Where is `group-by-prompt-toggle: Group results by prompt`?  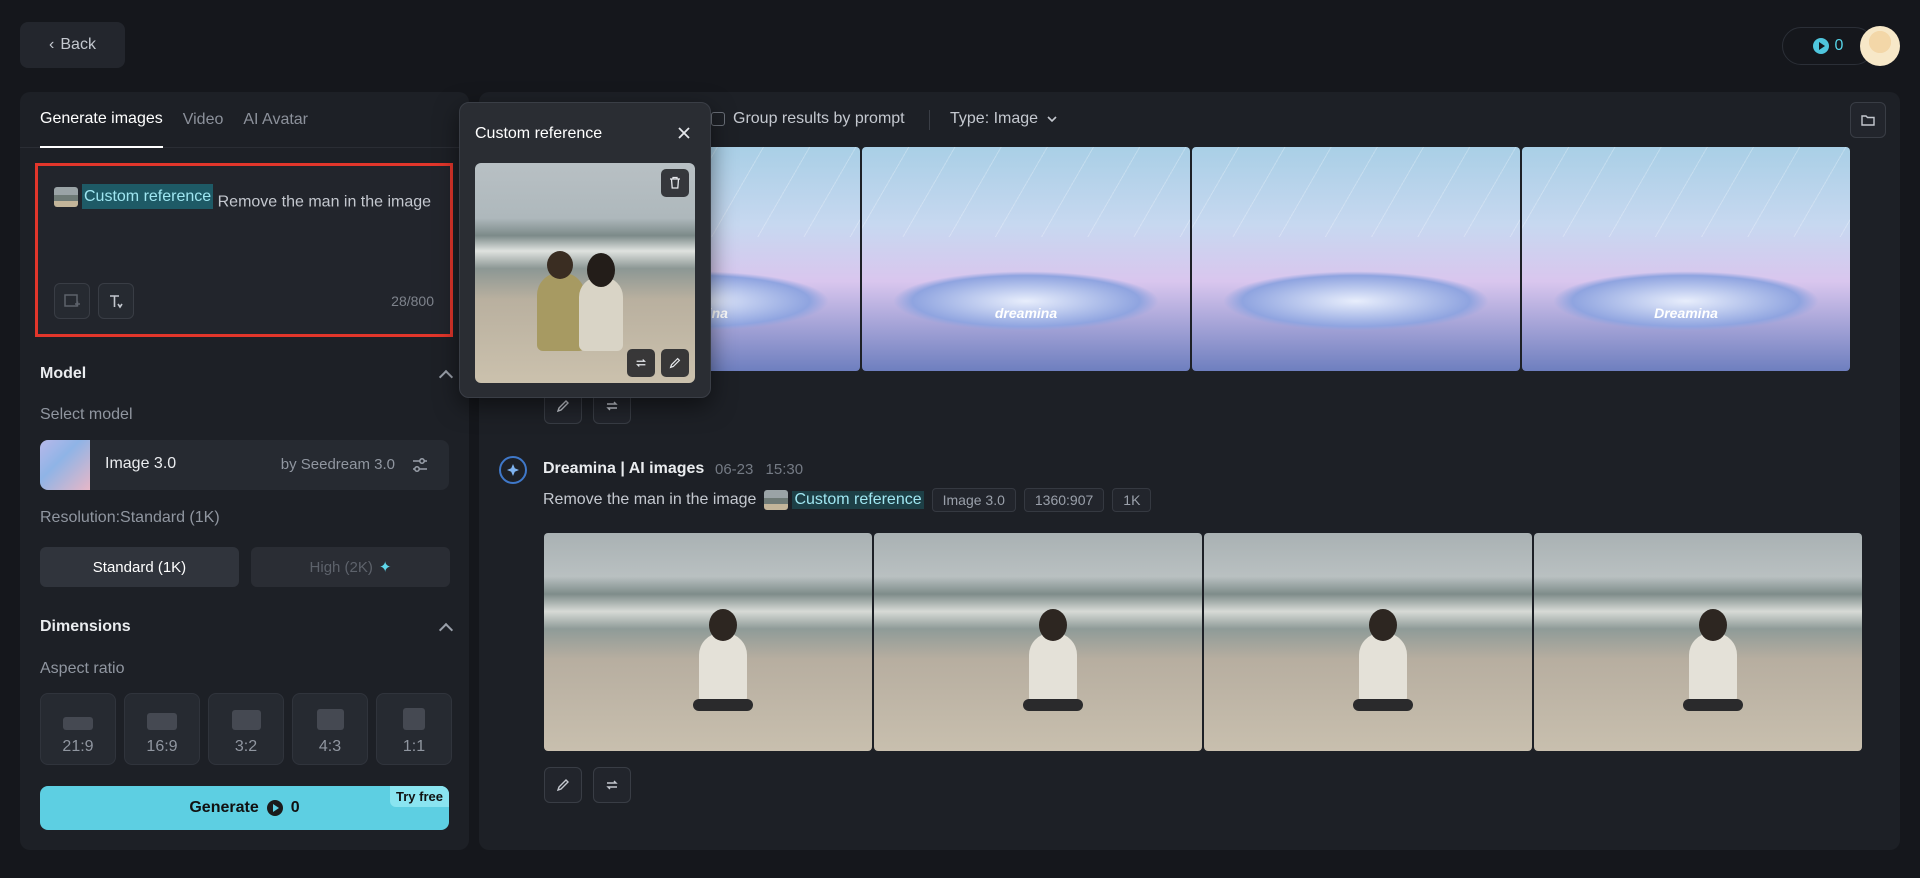 group-by-prompt-toggle: Group results by prompt is located at coordinates (808, 119).